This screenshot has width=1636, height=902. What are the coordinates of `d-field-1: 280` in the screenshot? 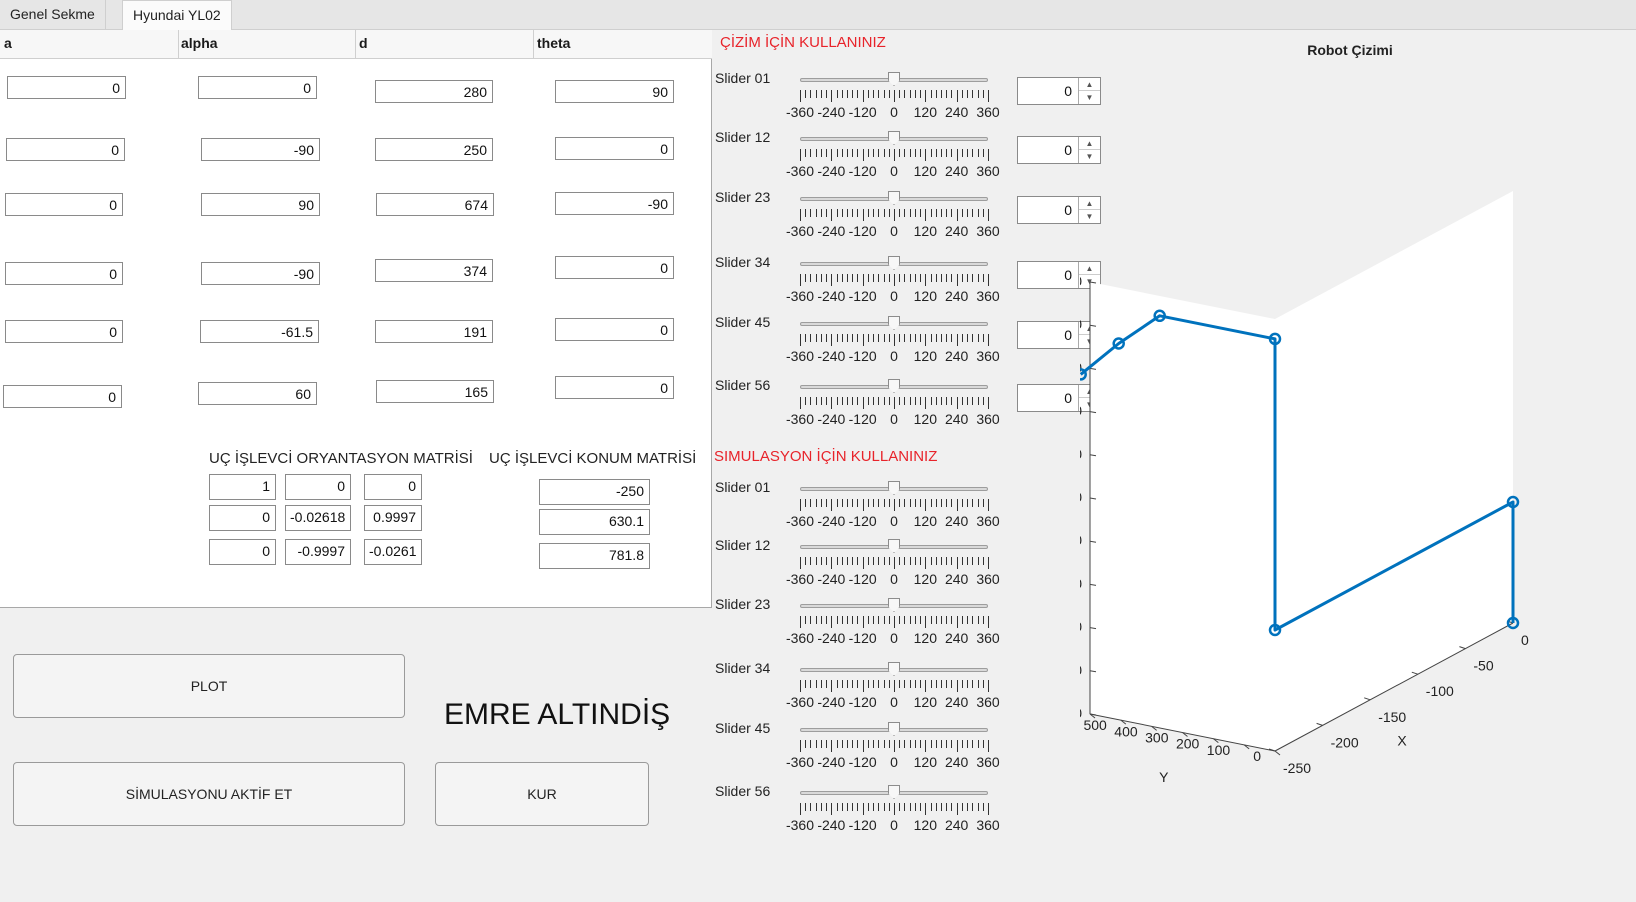 It's located at (434, 91).